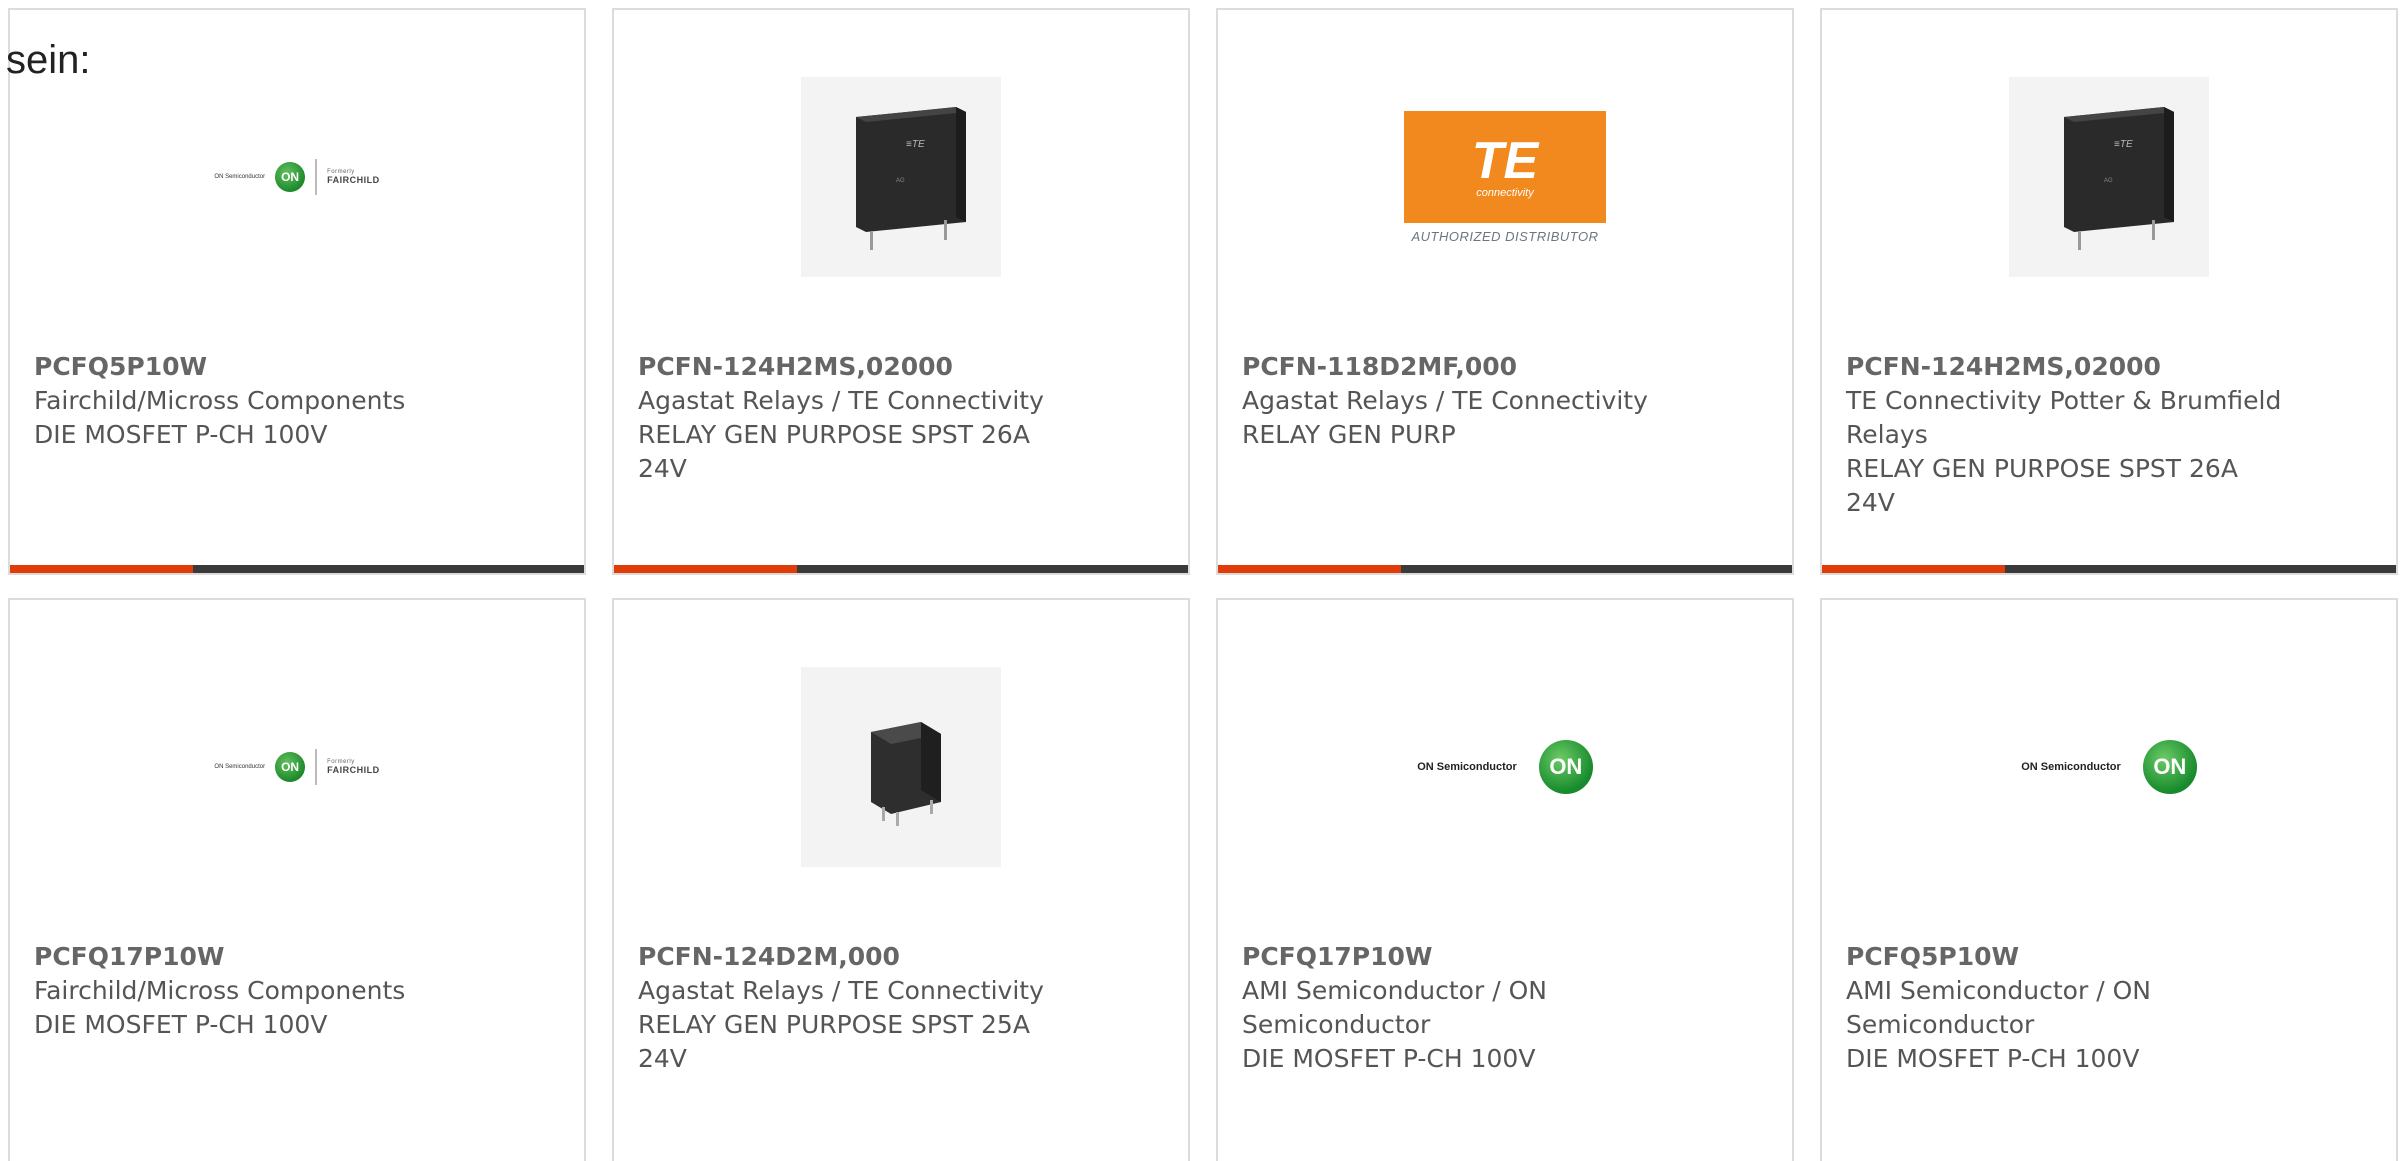 The width and height of the screenshot is (2400, 1161). I want to click on part-number-link: PCFN-124D2M,000, so click(858, 957).